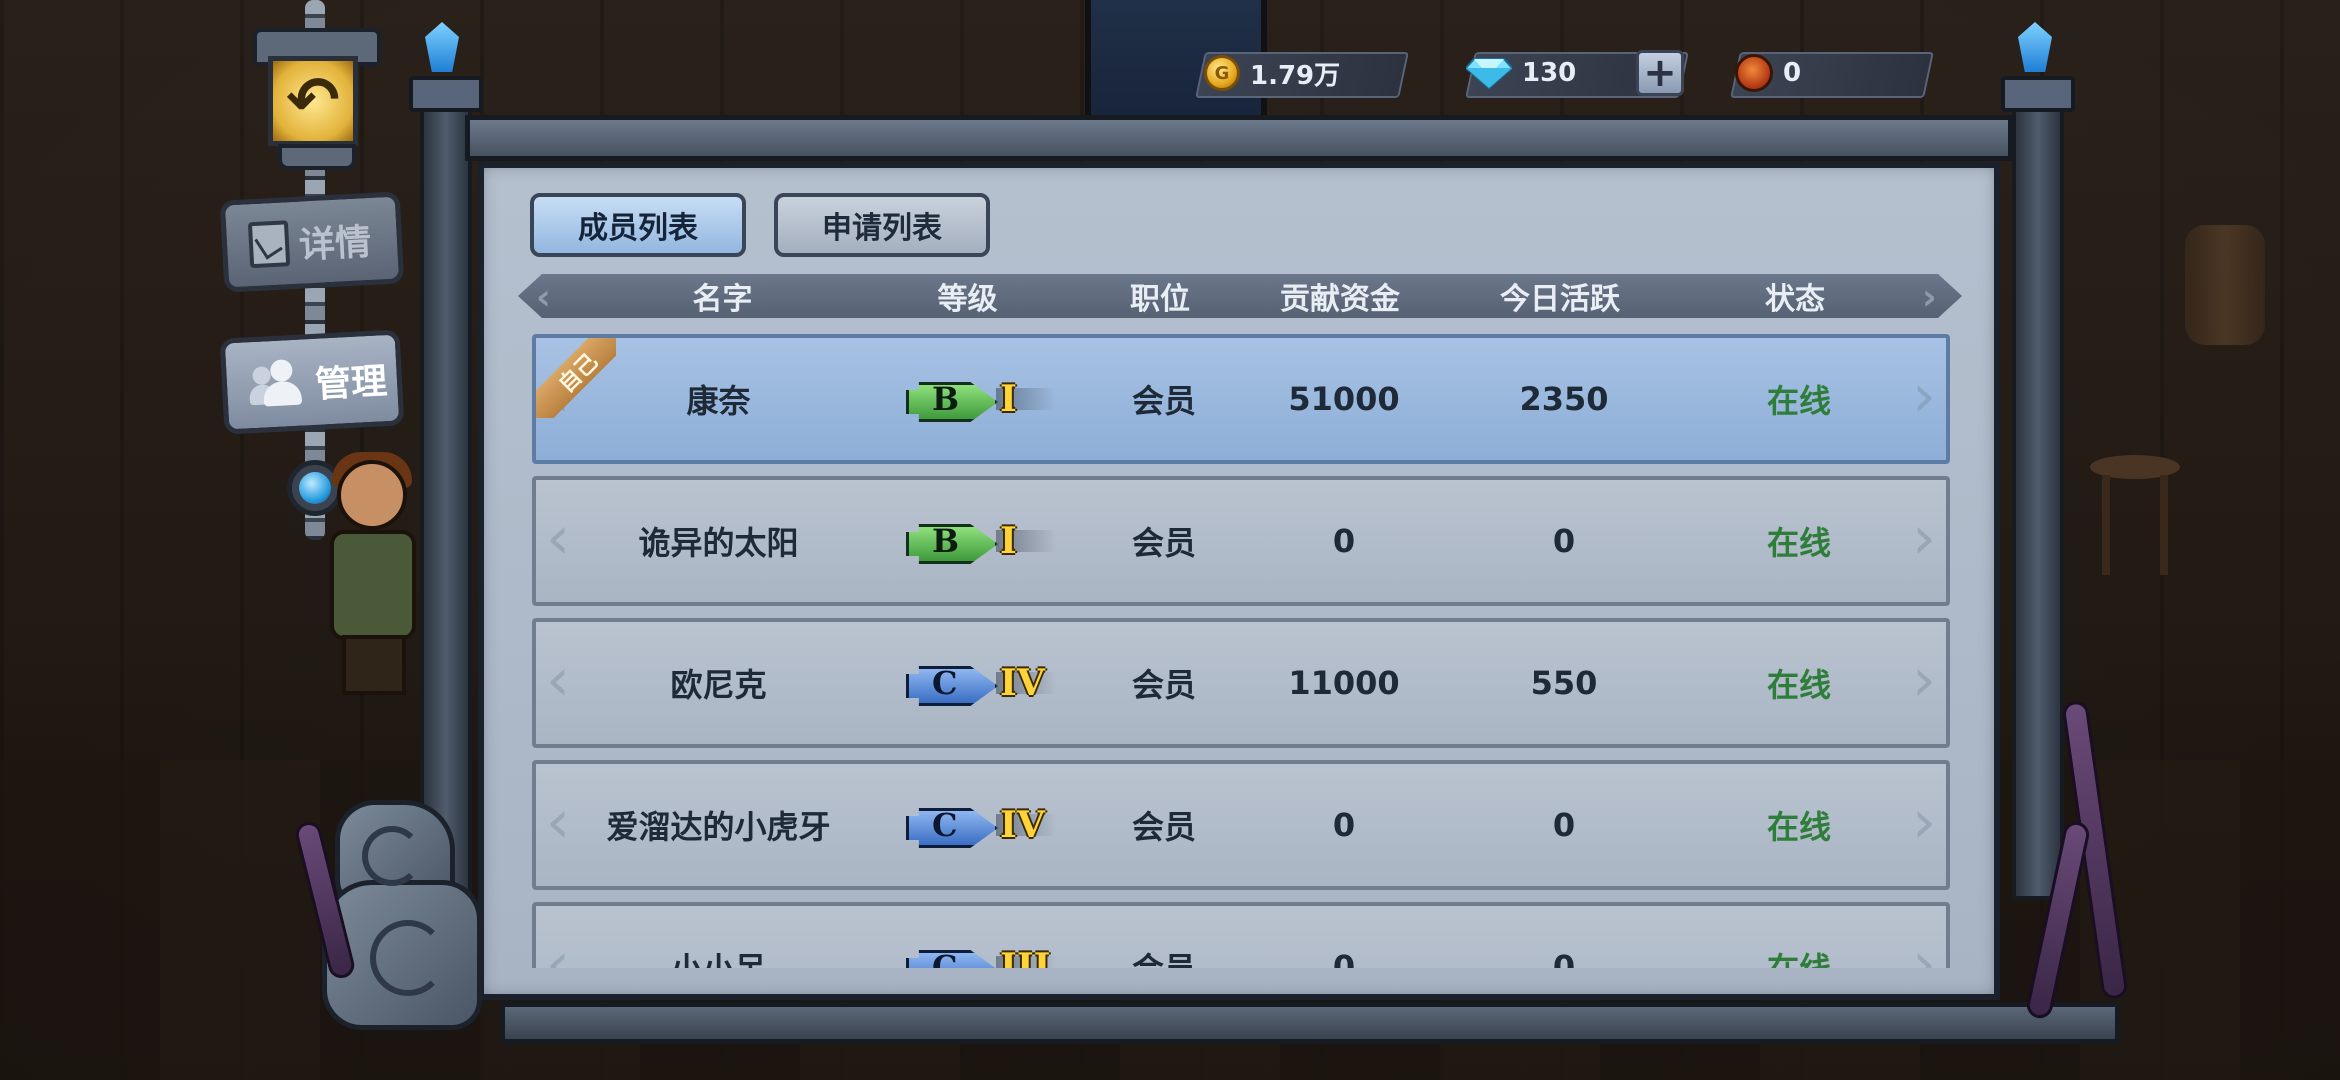  I want to click on member-row: ‹› 小小呆 C III 会员 0 0 在线, so click(1241, 935).